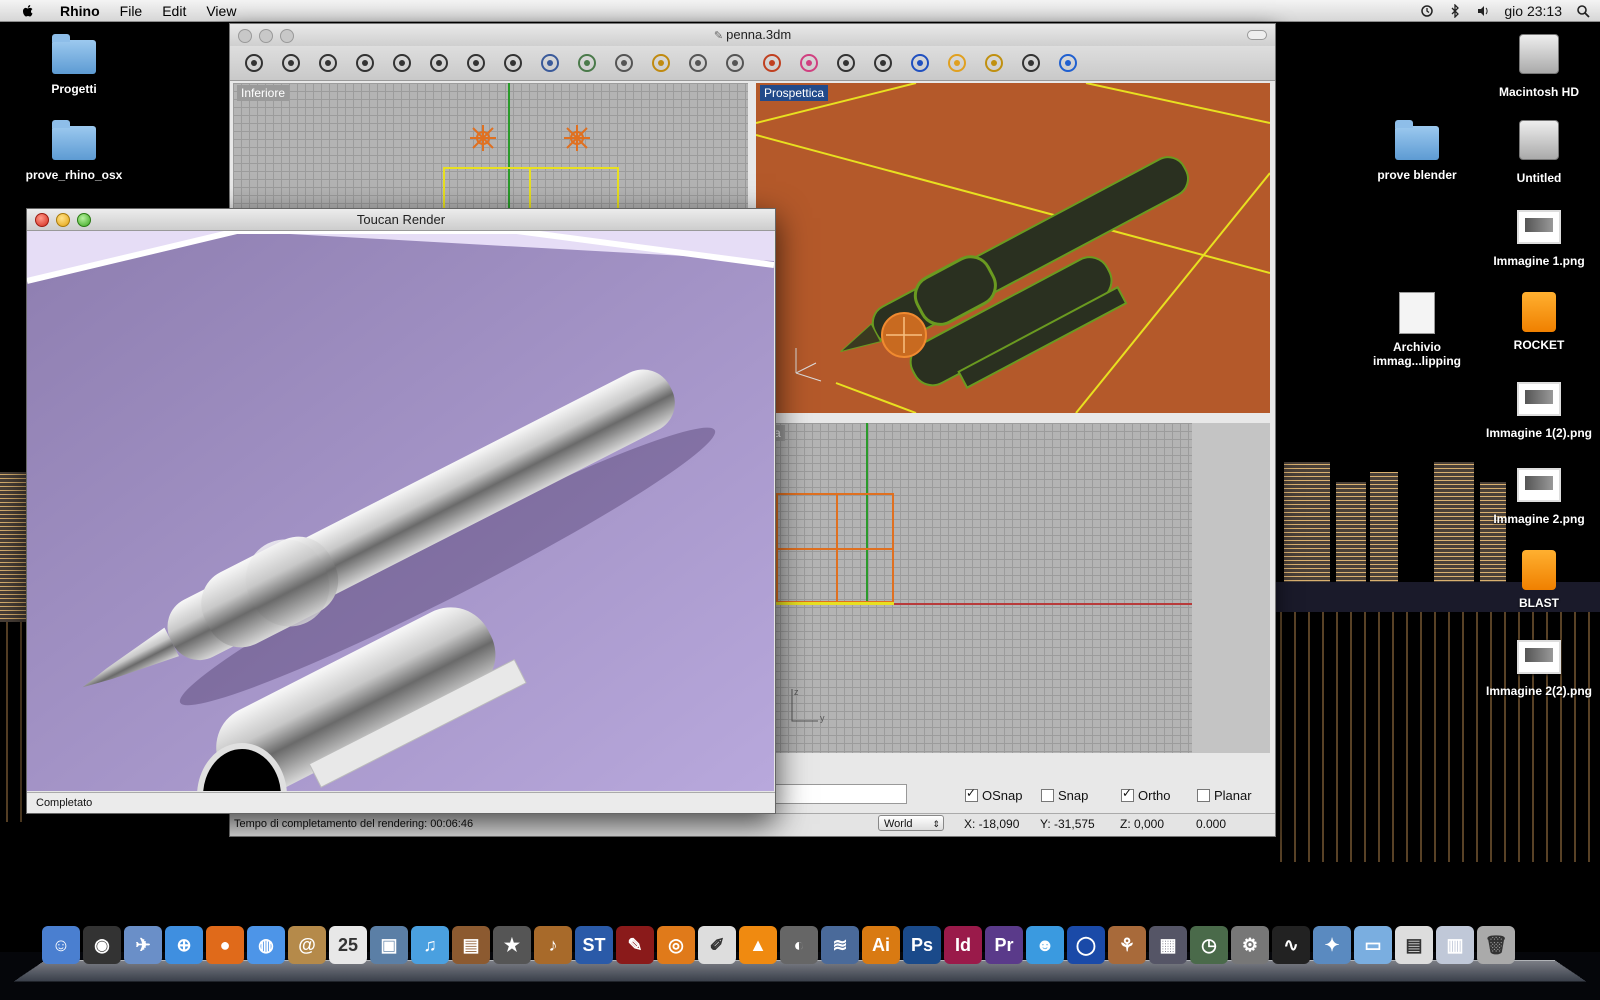 Image resolution: width=1600 pixels, height=1000 pixels. Describe the element at coordinates (587, 63) in the screenshot. I see `grid-plane-icon` at that location.